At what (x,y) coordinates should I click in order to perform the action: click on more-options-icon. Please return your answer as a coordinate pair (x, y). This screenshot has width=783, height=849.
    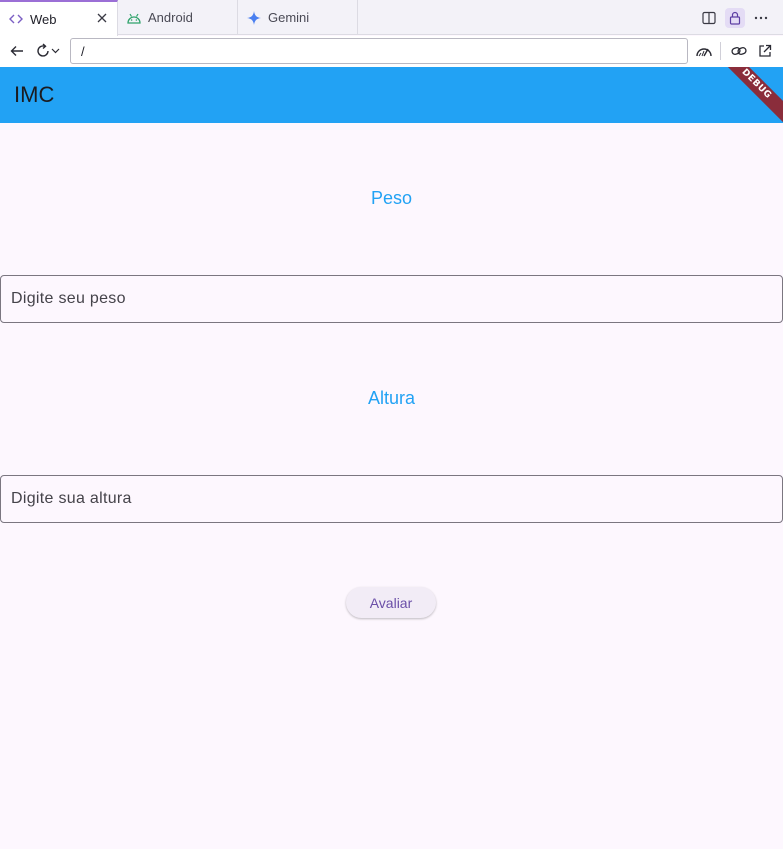
    Looking at the image, I should click on (761, 18).